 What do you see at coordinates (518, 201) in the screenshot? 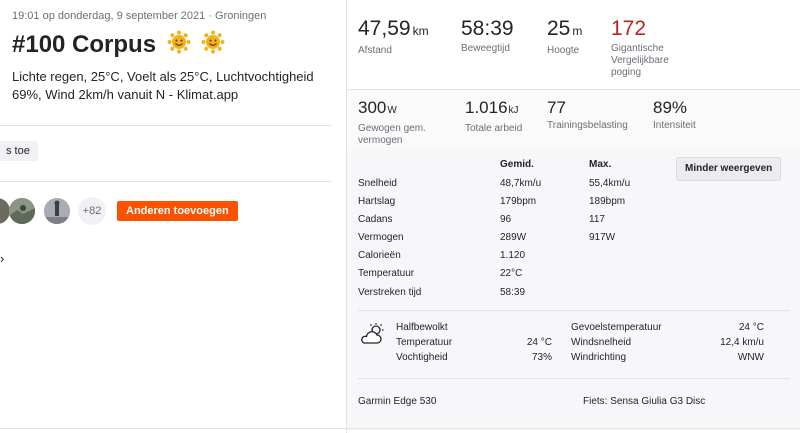
I see `row-average: 179bpm` at bounding box center [518, 201].